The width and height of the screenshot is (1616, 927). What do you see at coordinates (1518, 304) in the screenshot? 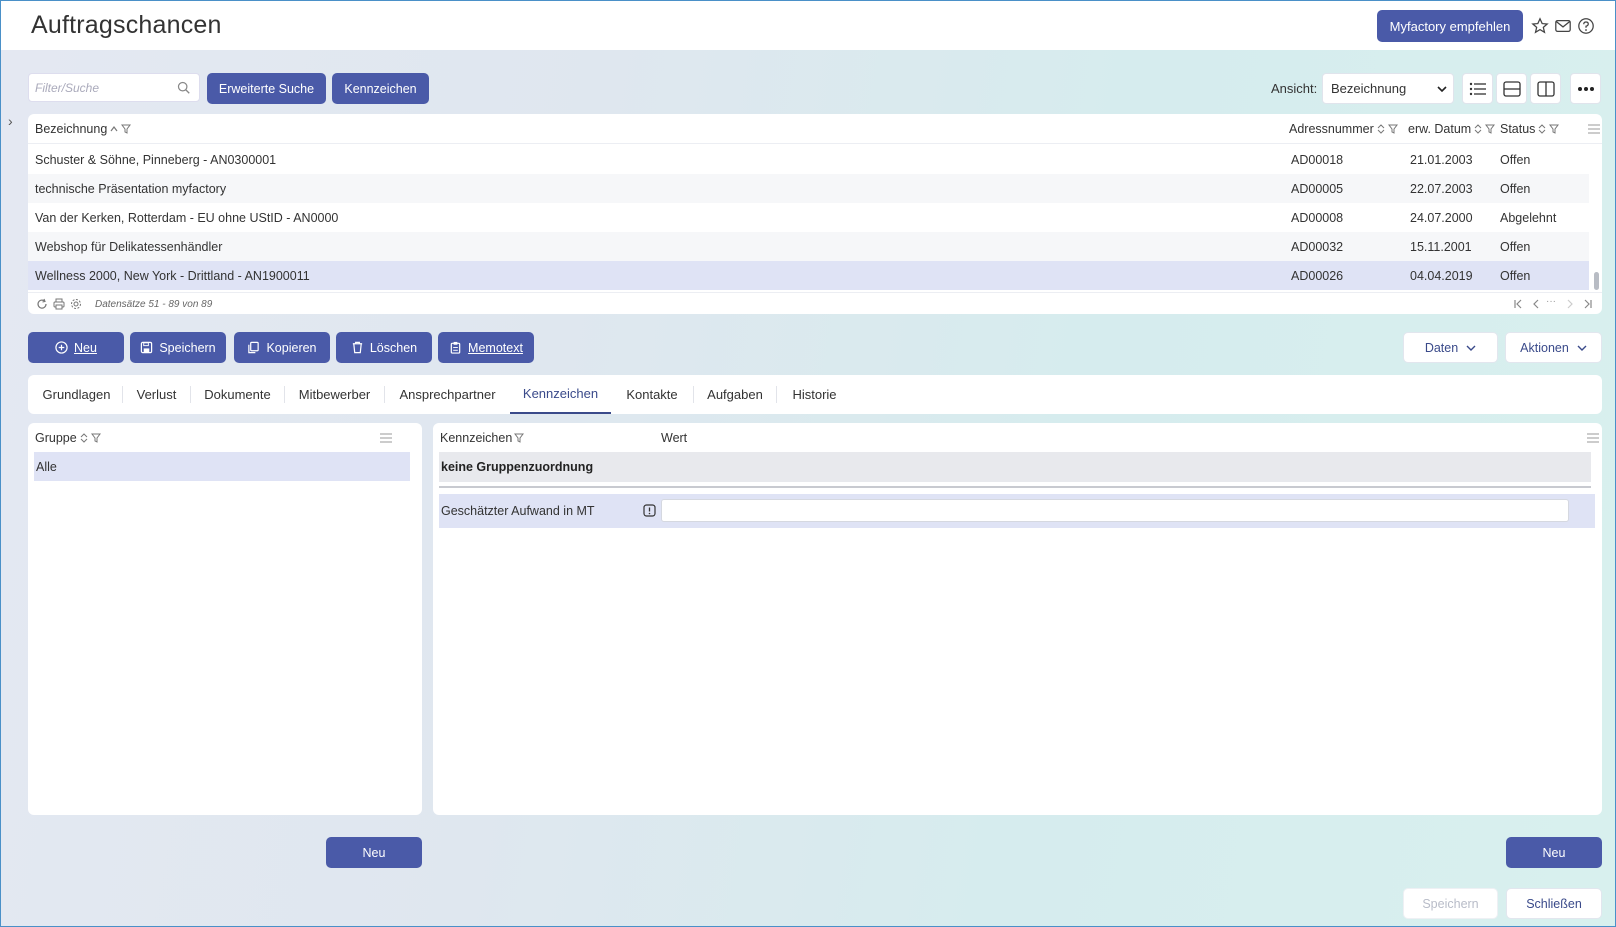
I see `first-page-icon` at bounding box center [1518, 304].